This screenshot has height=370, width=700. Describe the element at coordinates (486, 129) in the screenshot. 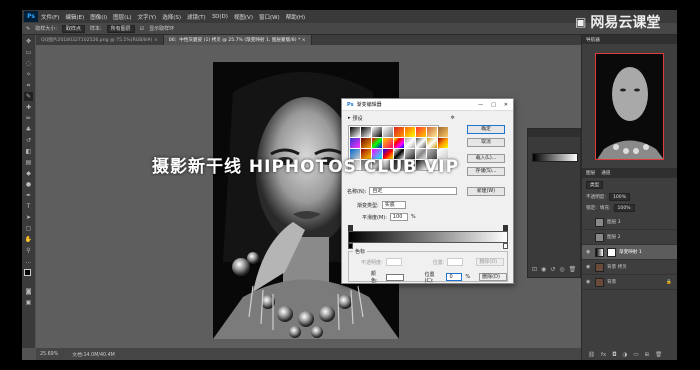

I see `ok-button: 确定` at that location.